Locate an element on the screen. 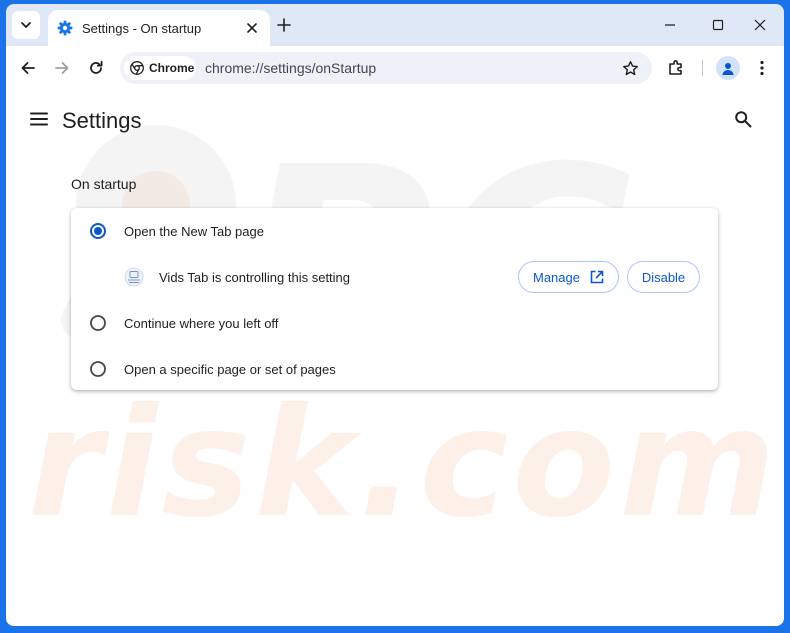 This screenshot has height=633, width=790. toolbar-divider is located at coordinates (702, 68).